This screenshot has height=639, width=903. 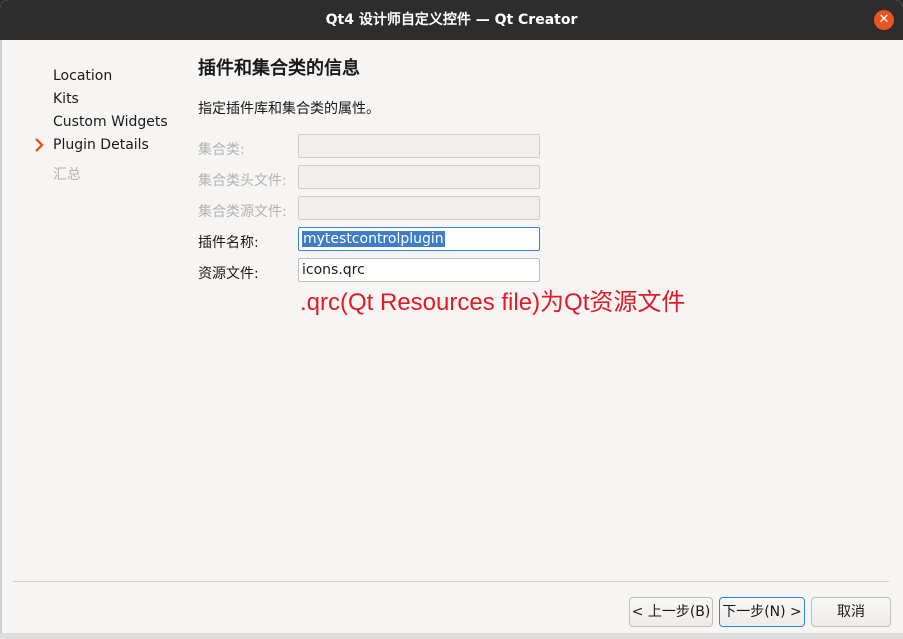 I want to click on nav-step-summary: 汇总, so click(x=67, y=175).